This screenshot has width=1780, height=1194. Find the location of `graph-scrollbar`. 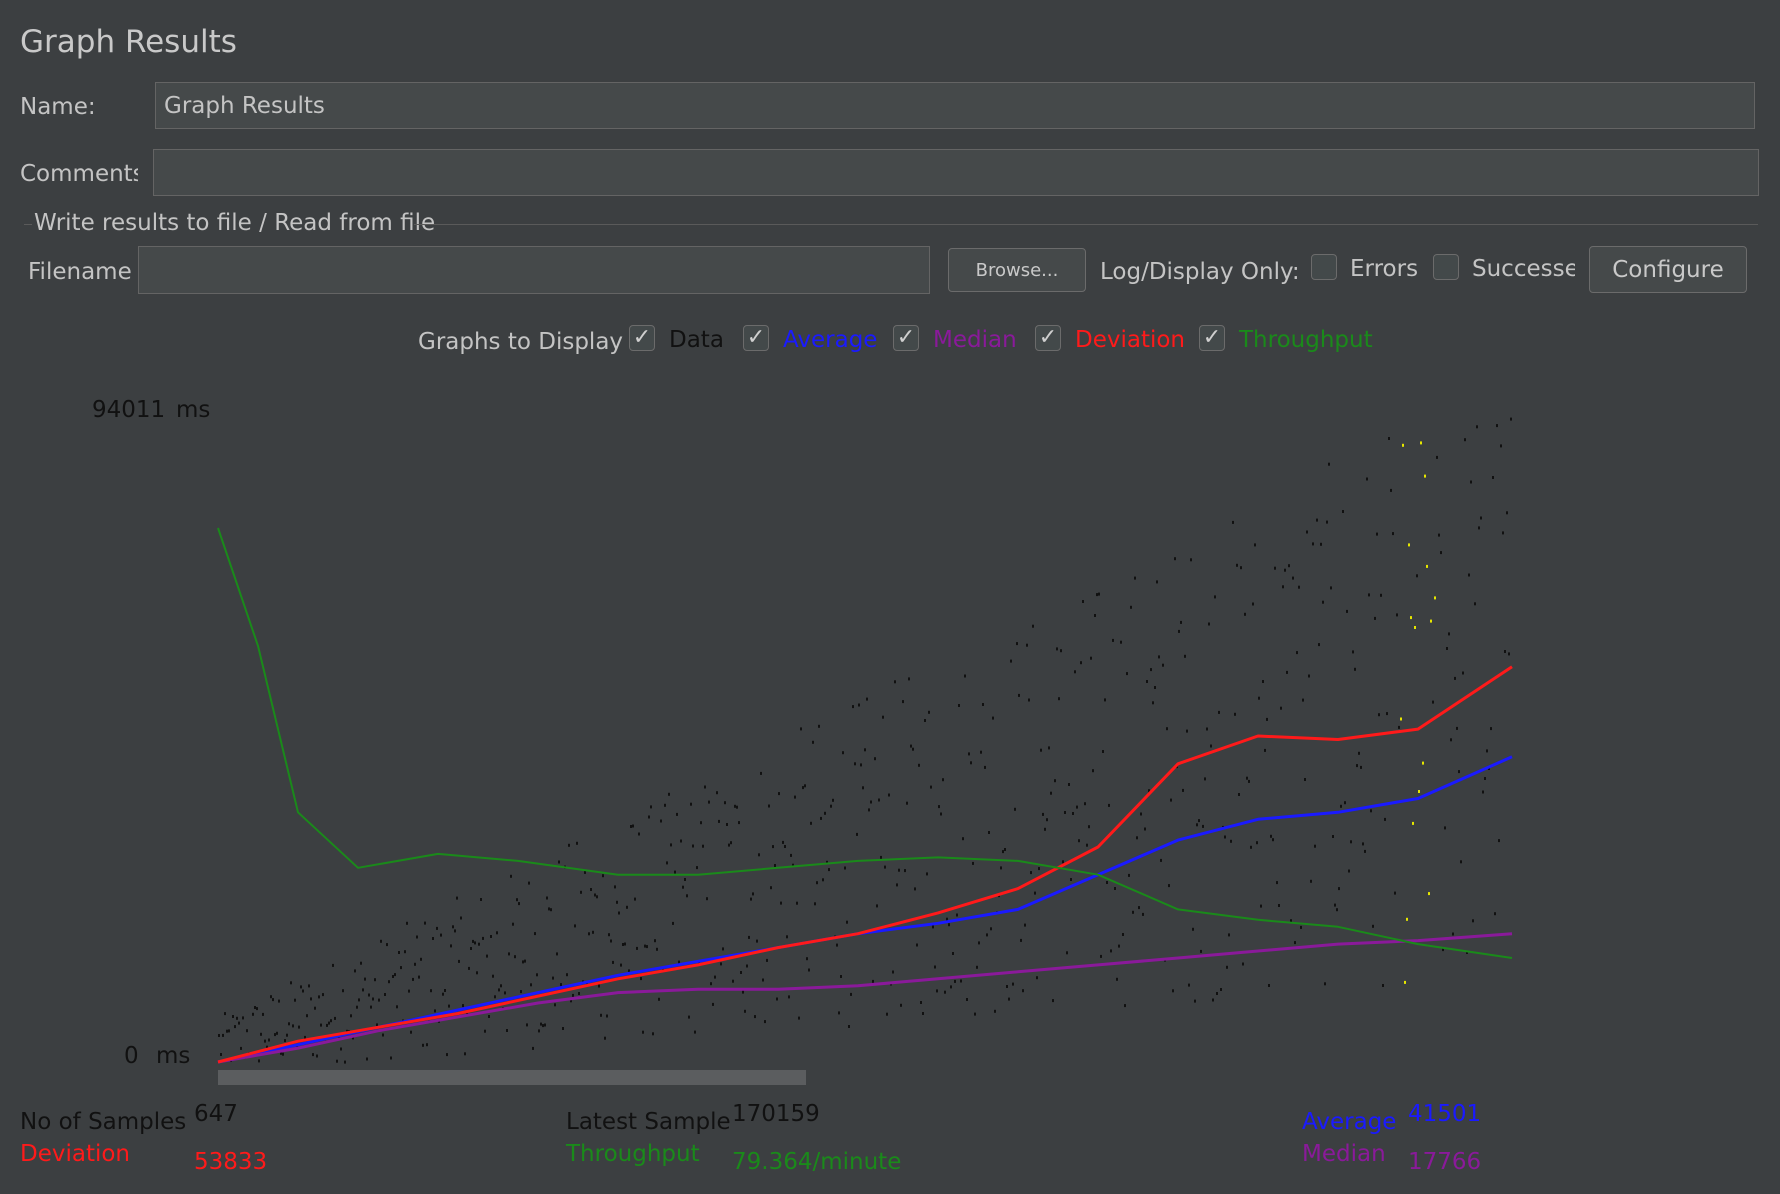

graph-scrollbar is located at coordinates (512, 1077).